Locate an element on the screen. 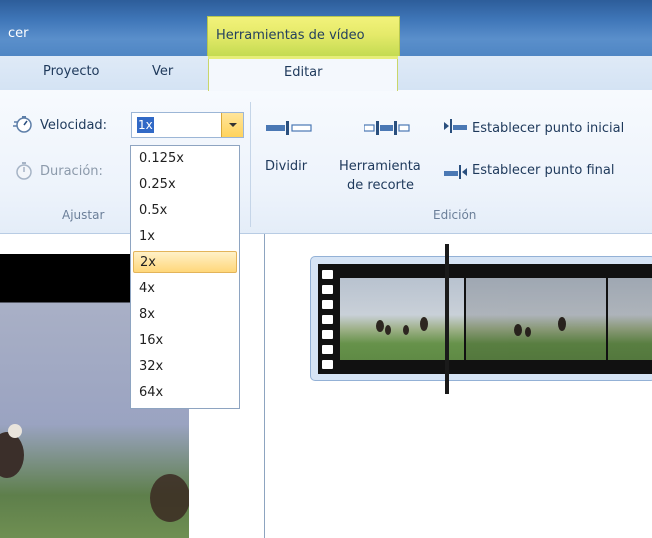  speed-label: Velocidad: is located at coordinates (74, 125).